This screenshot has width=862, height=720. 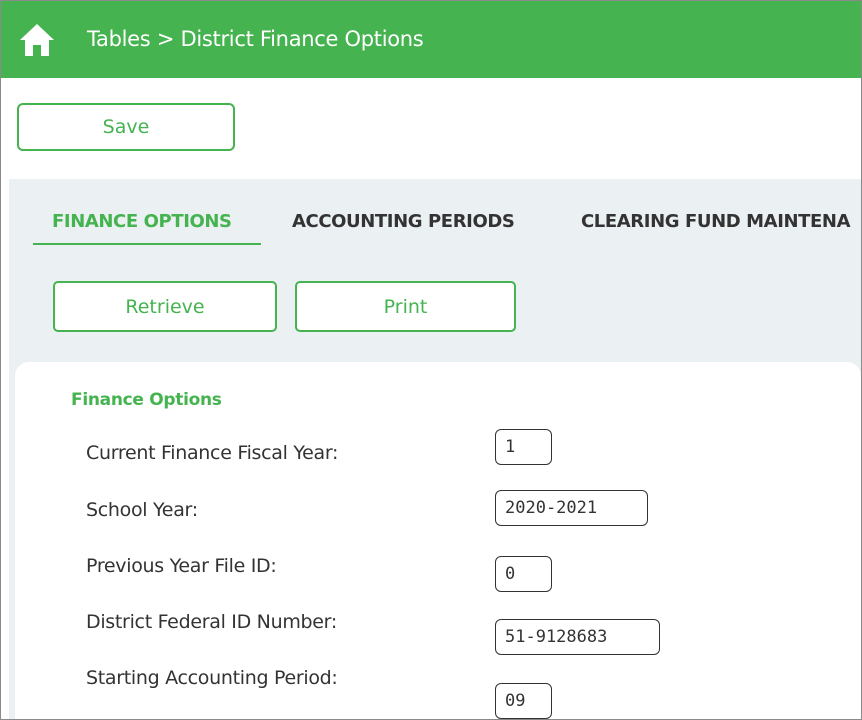 I want to click on district-federal-id-number-input, so click(x=577, y=637).